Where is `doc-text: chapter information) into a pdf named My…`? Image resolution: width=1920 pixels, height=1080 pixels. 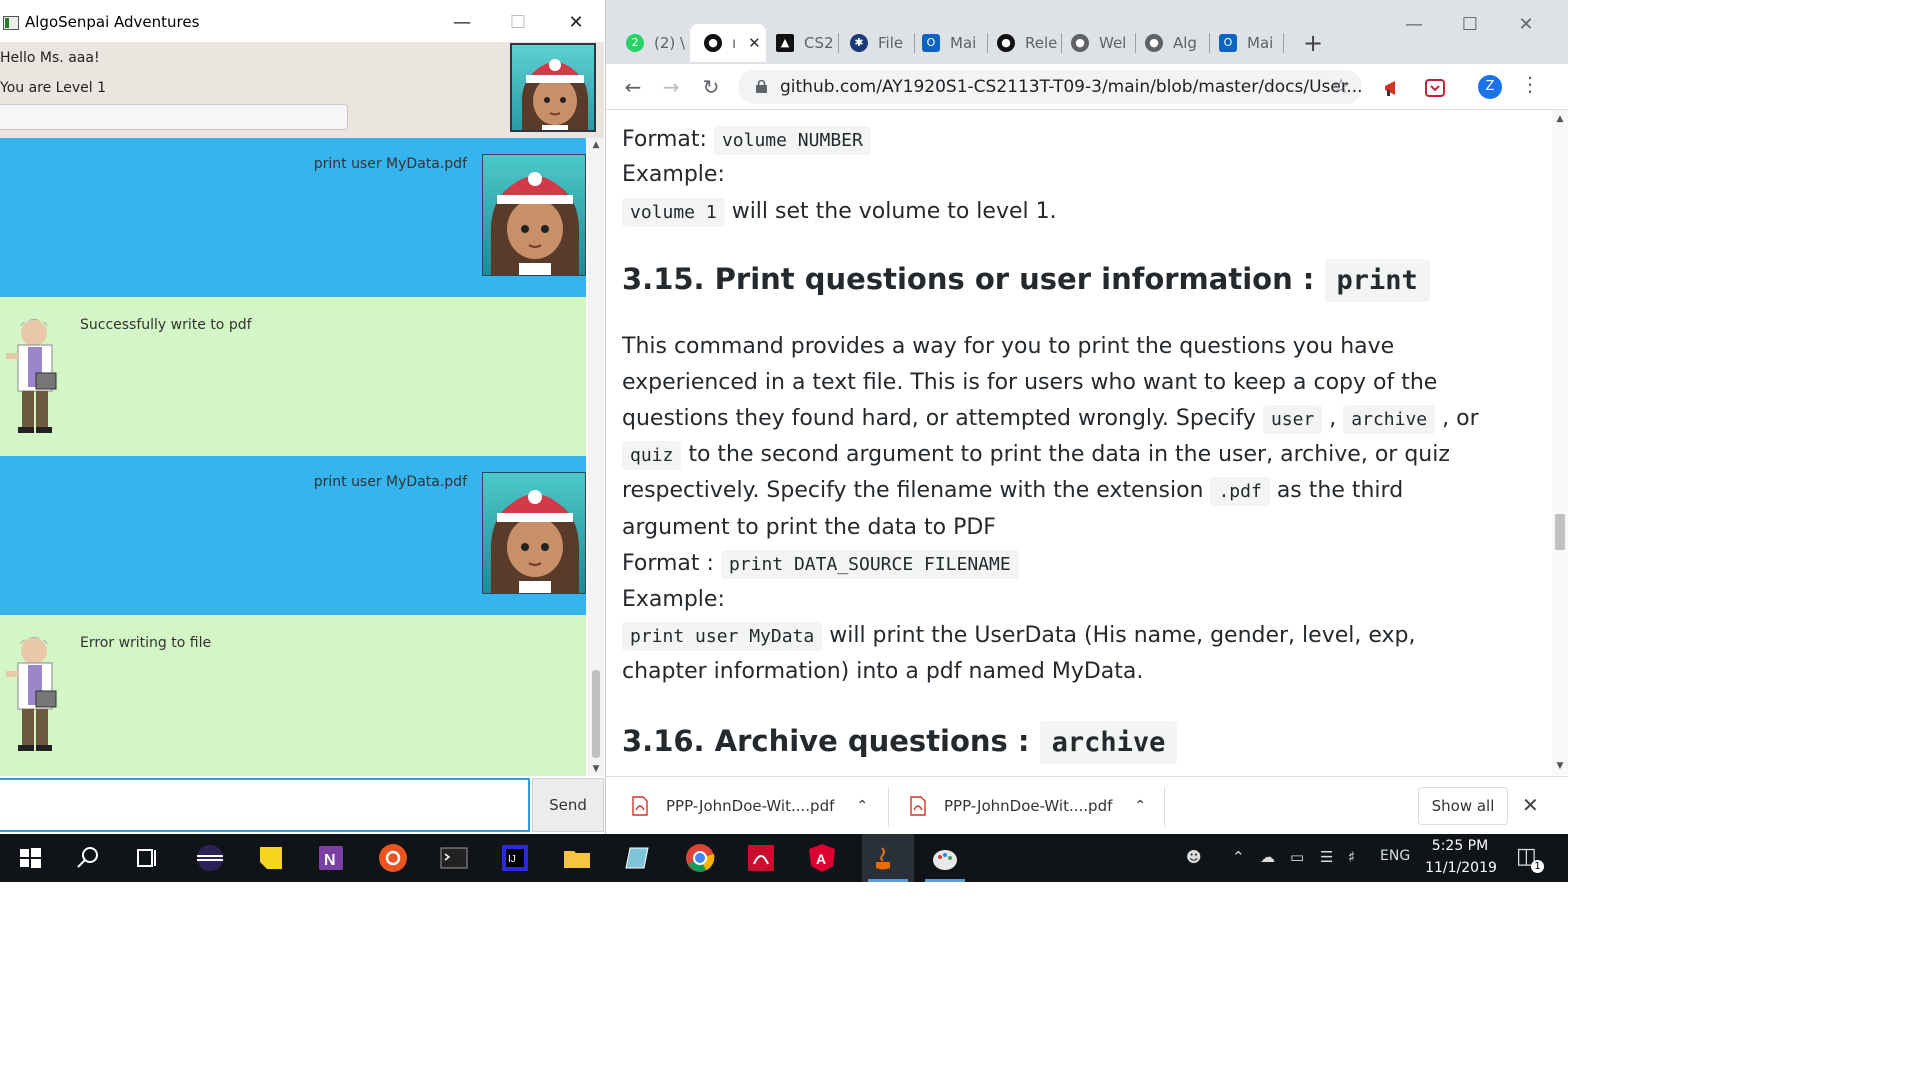 doc-text: chapter information) into a pdf named My… is located at coordinates (883, 671).